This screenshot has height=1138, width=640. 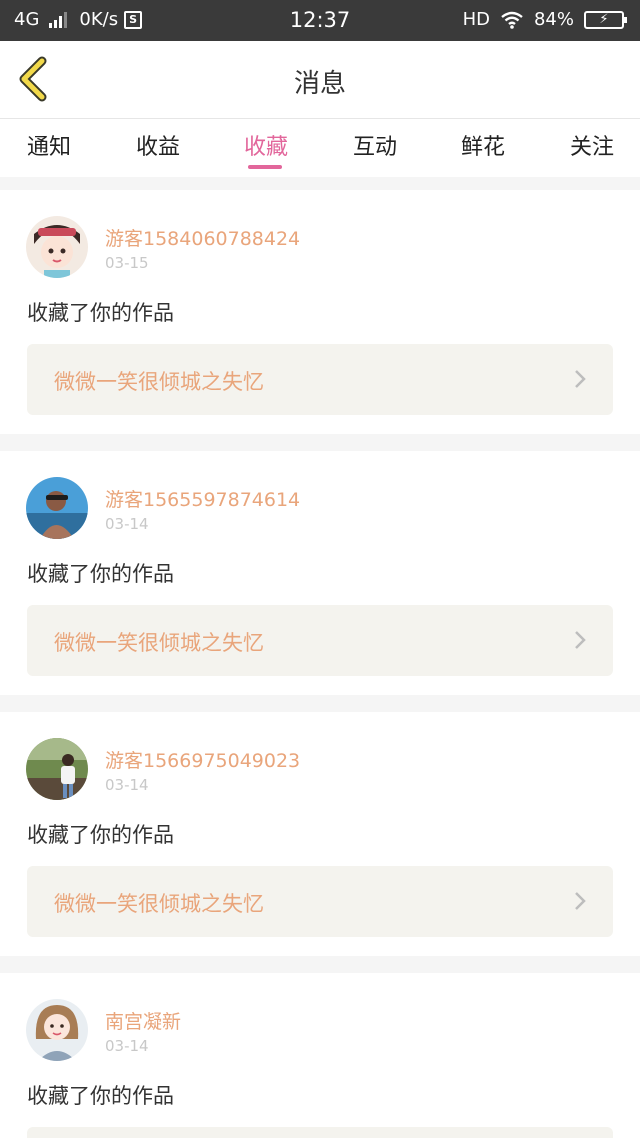 I want to click on tab-flowers: 鲜花, so click(x=483, y=145).